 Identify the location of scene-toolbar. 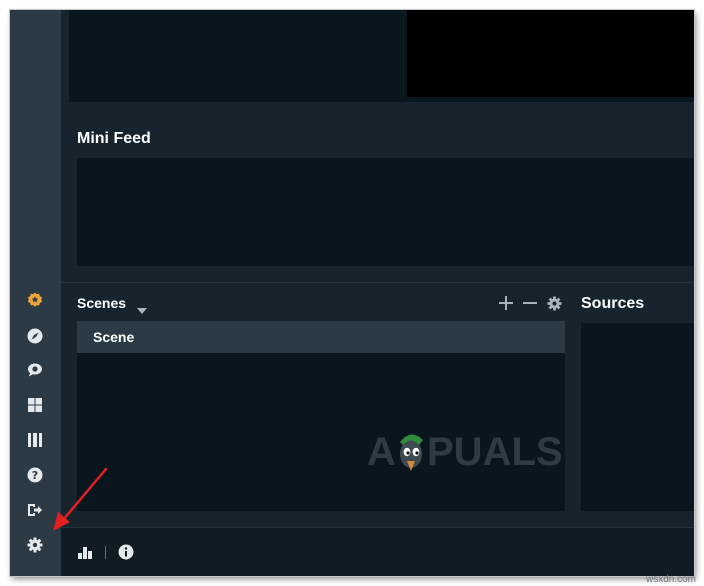
(530, 303).